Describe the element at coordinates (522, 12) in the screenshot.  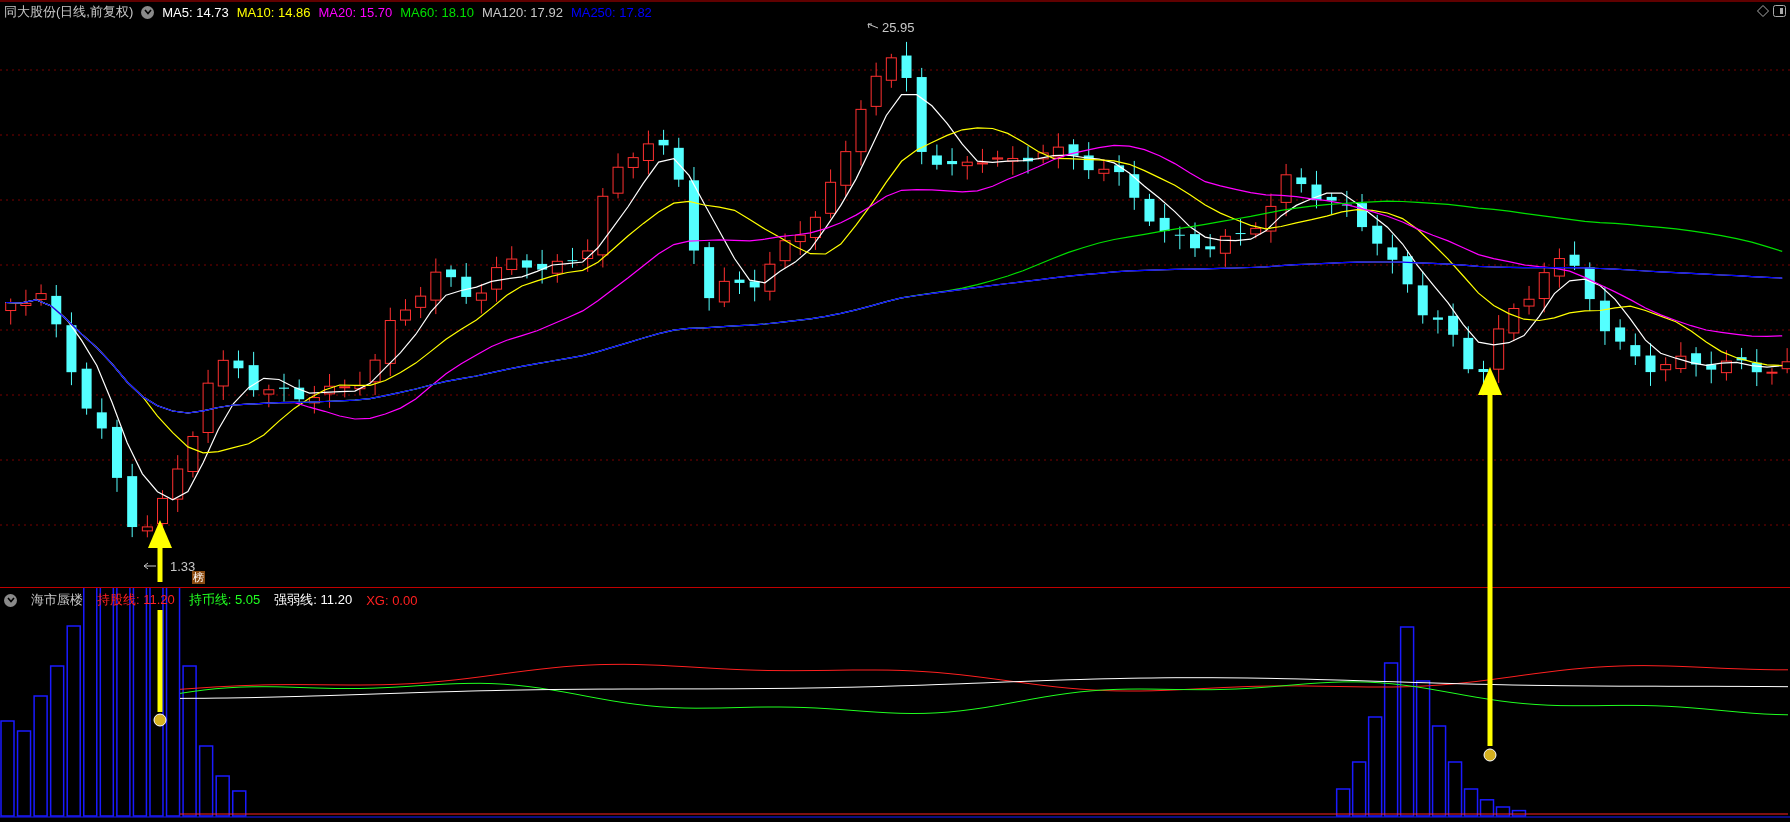
I see `moving-average-value: MA120: 17.92` at that location.